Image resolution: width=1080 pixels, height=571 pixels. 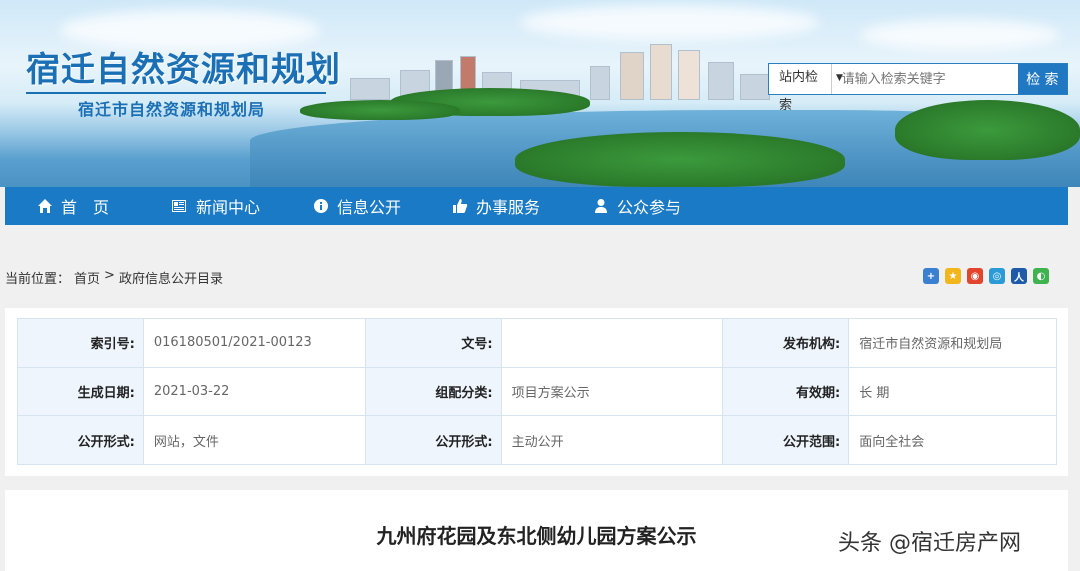 What do you see at coordinates (612, 343) in the screenshot?
I see `meta-value` at bounding box center [612, 343].